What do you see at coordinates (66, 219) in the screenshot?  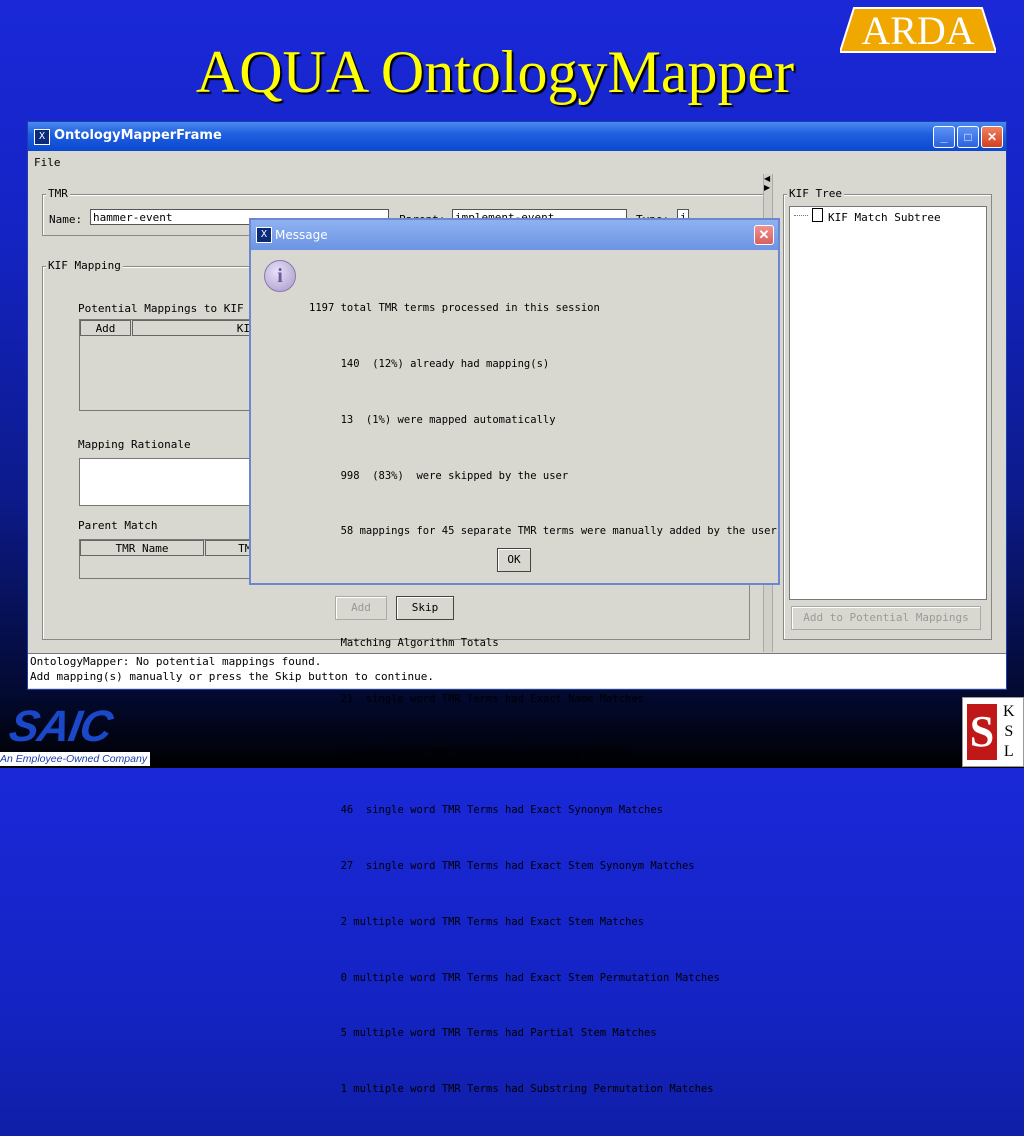 I see `tmr-name-label: Name:` at bounding box center [66, 219].